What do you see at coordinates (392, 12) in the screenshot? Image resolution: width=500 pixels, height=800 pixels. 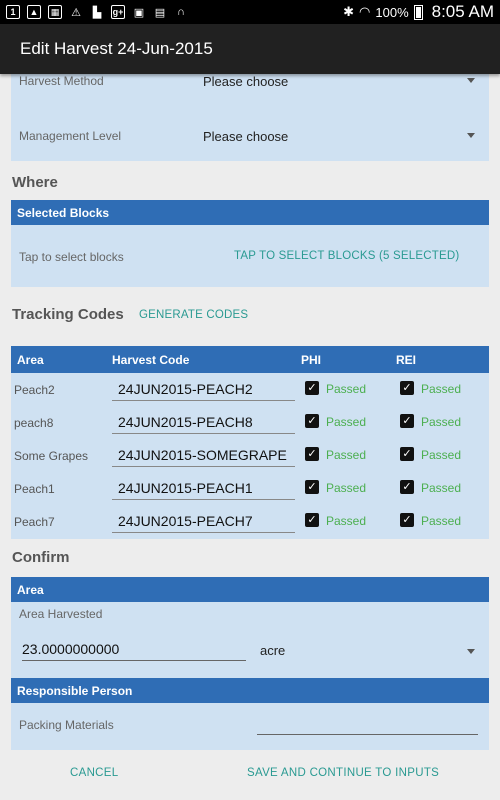 I see `battery-percent: 100%` at bounding box center [392, 12].